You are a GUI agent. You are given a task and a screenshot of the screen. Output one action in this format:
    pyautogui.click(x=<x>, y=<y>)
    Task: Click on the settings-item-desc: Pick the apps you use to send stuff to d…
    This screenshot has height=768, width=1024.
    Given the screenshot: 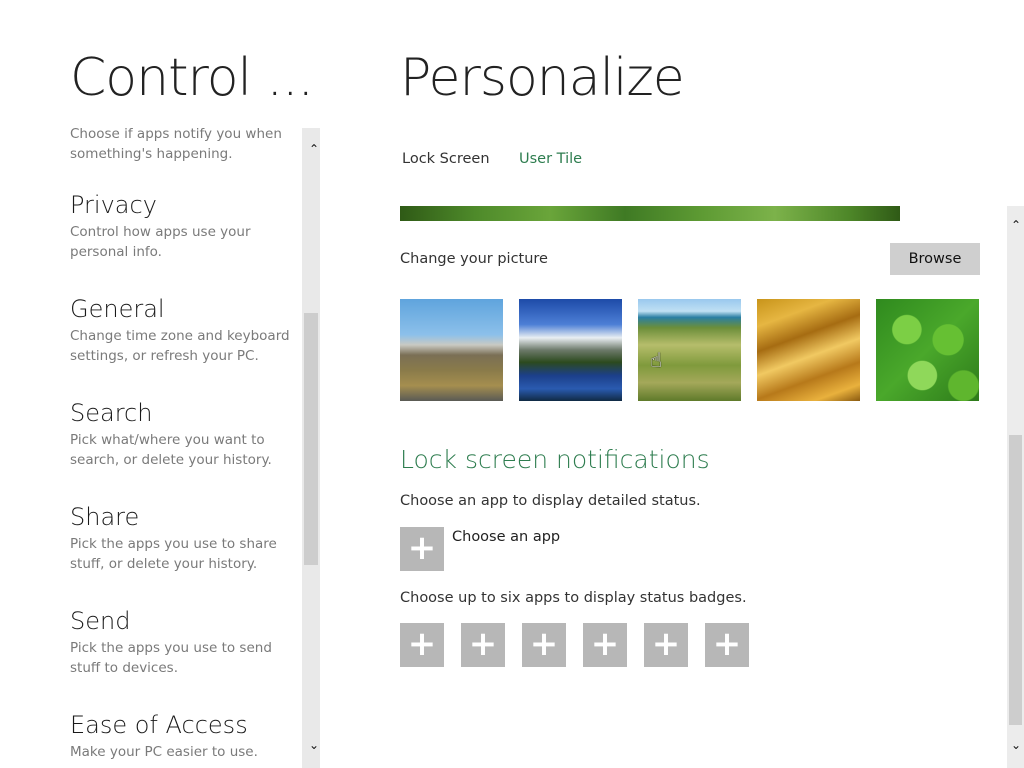 What is the action you would take?
    pyautogui.click(x=171, y=658)
    